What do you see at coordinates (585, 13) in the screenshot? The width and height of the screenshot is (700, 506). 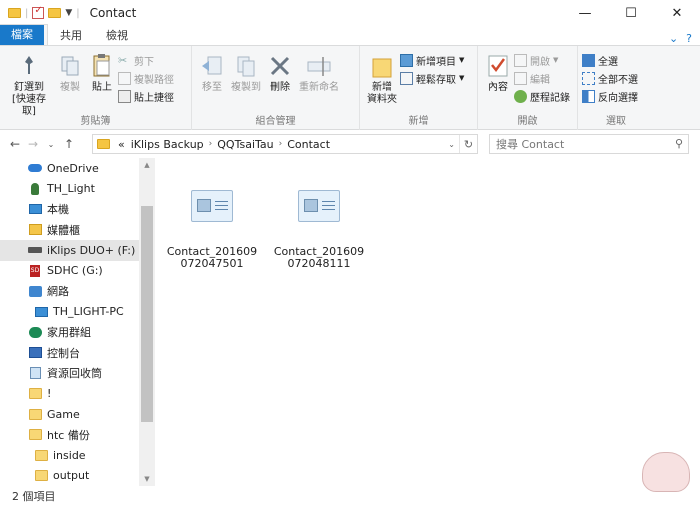 I see `minimize-button: —` at bounding box center [585, 13].